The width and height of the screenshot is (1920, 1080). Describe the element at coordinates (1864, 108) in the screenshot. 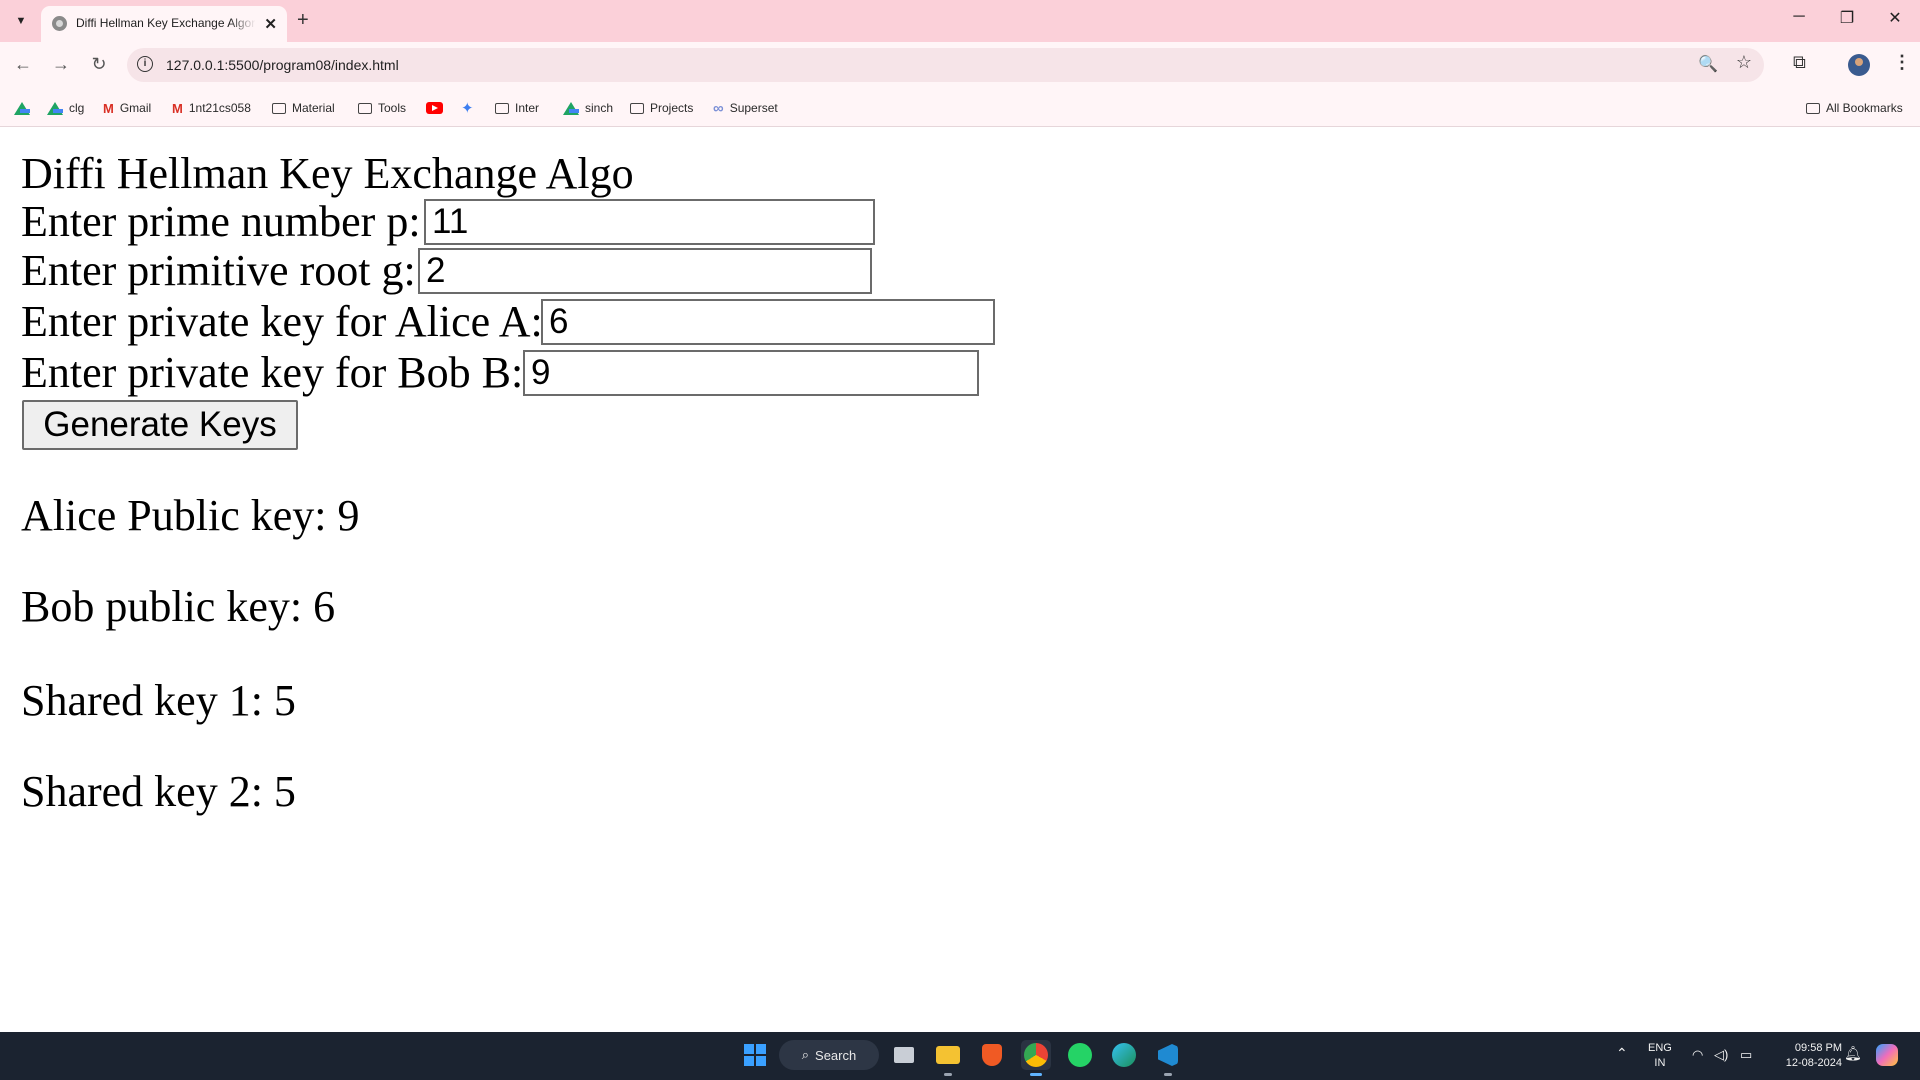

I see `all-bookmarks-label: All Bookmarks` at that location.